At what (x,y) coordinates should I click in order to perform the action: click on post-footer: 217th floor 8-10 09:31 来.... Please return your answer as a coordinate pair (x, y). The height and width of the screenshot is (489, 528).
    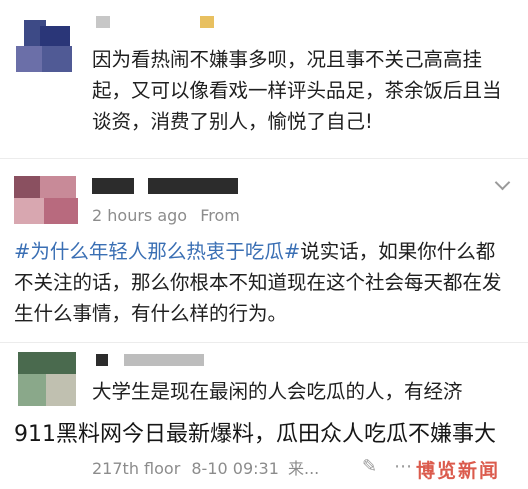
    Looking at the image, I should click on (205, 467).